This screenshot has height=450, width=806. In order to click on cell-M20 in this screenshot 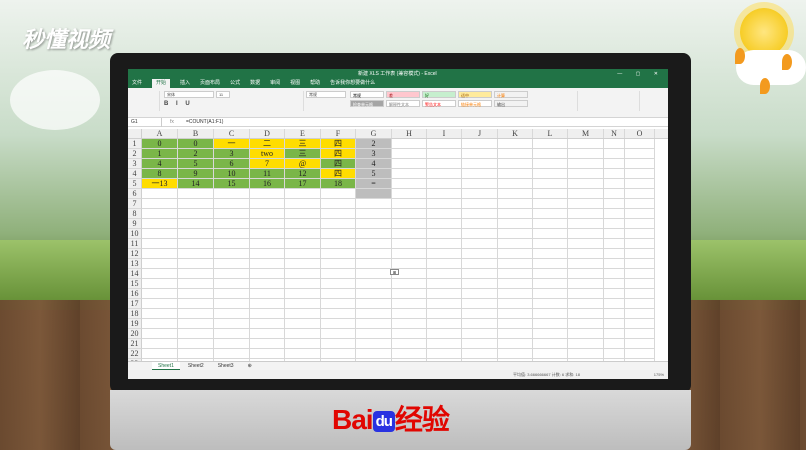, I will do `click(586, 334)`.